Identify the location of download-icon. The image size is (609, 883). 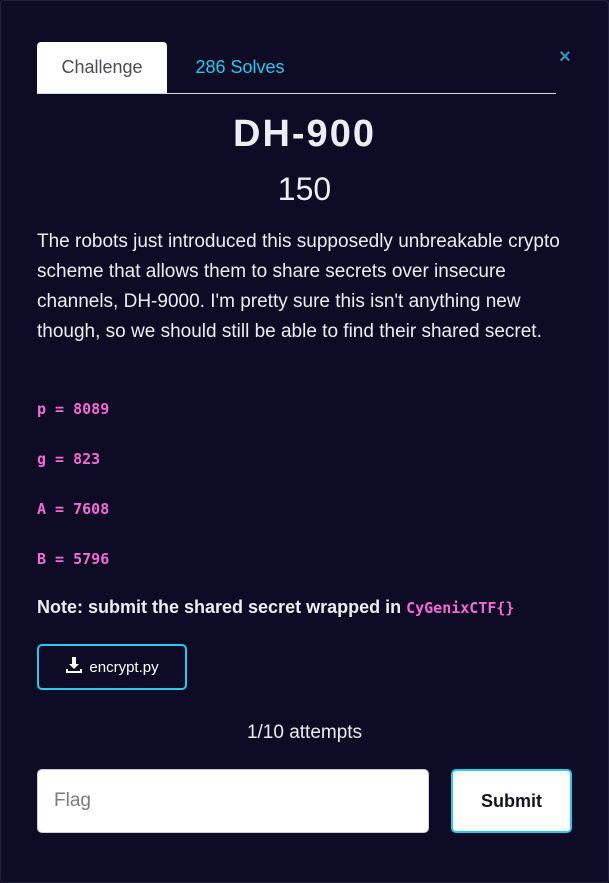
(74, 667).